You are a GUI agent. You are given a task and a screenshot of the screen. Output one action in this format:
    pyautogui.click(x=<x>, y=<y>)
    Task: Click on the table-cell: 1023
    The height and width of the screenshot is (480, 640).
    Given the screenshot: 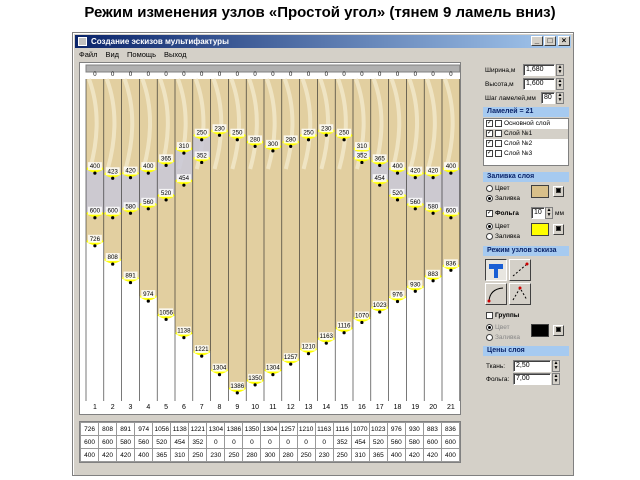 What is the action you would take?
    pyautogui.click(x=378, y=429)
    